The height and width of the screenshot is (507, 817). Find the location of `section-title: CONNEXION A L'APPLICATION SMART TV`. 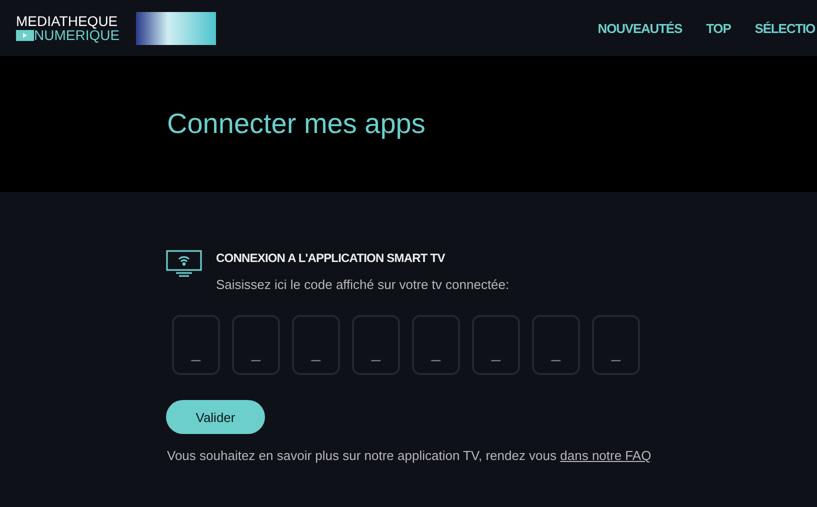

section-title: CONNEXION A L'APPLICATION SMART TV is located at coordinates (331, 258).